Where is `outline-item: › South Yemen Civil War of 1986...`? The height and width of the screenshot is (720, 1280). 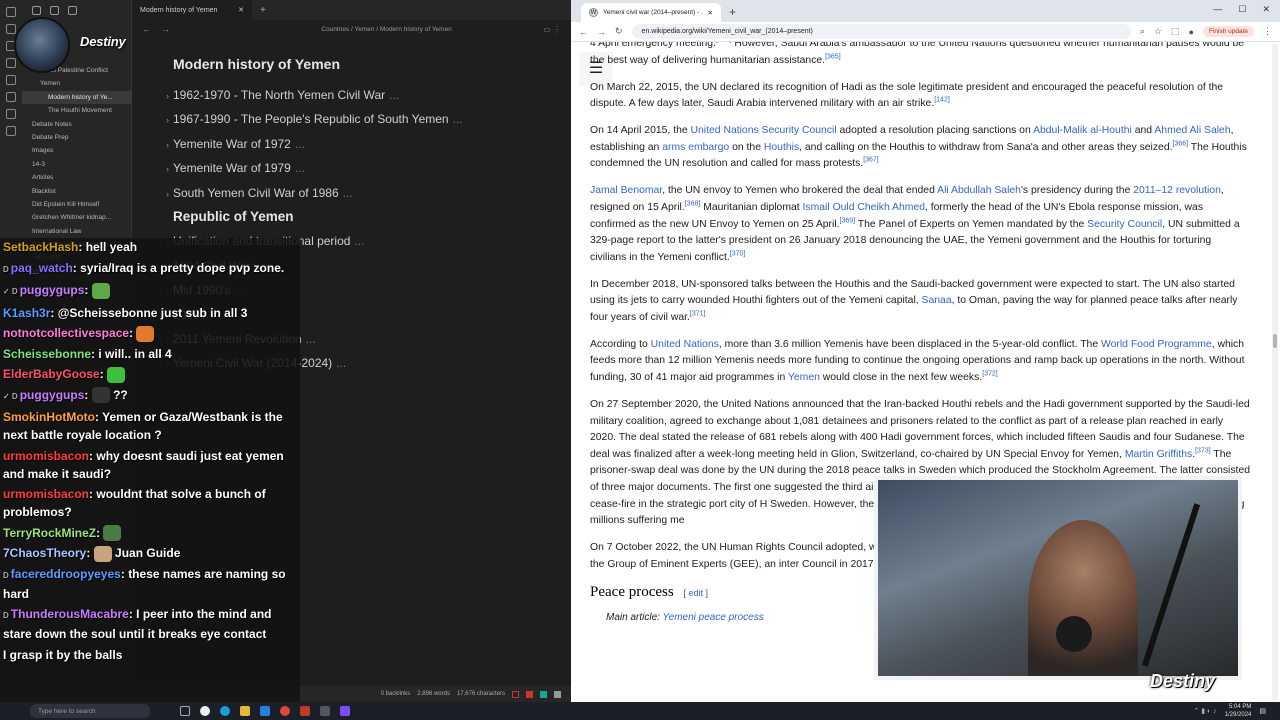
outline-item: › South Yemen Civil War of 1986... is located at coordinates (351, 193).